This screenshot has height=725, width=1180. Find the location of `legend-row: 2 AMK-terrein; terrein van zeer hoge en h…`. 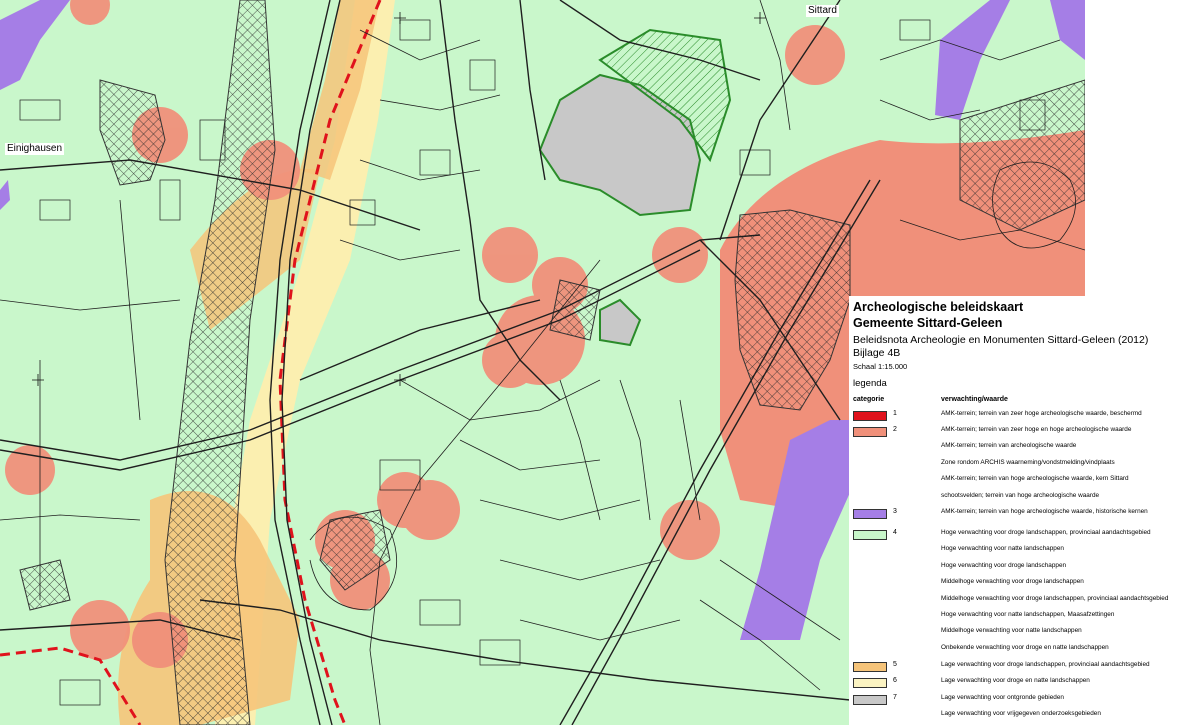

legend-row: 2 AMK-terrein; terrein van zeer hoge en h… is located at coordinates (1014, 432).